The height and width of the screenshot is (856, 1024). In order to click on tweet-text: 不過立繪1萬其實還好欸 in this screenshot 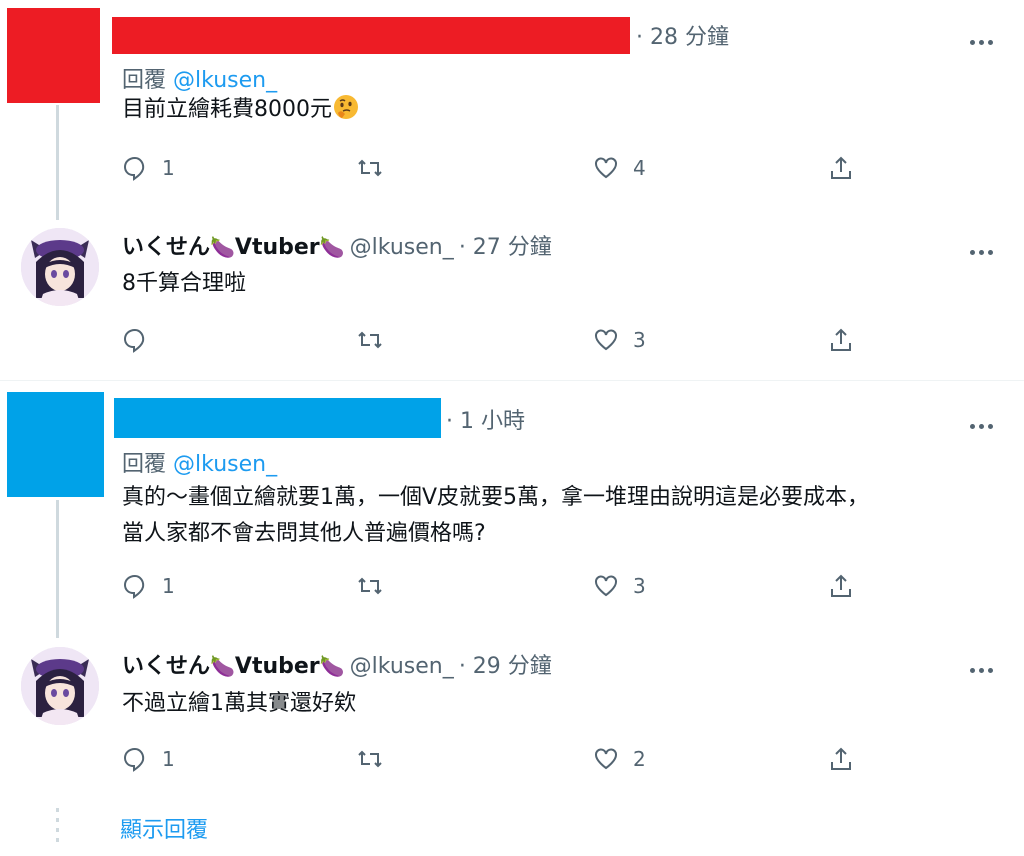, I will do `click(239, 703)`.